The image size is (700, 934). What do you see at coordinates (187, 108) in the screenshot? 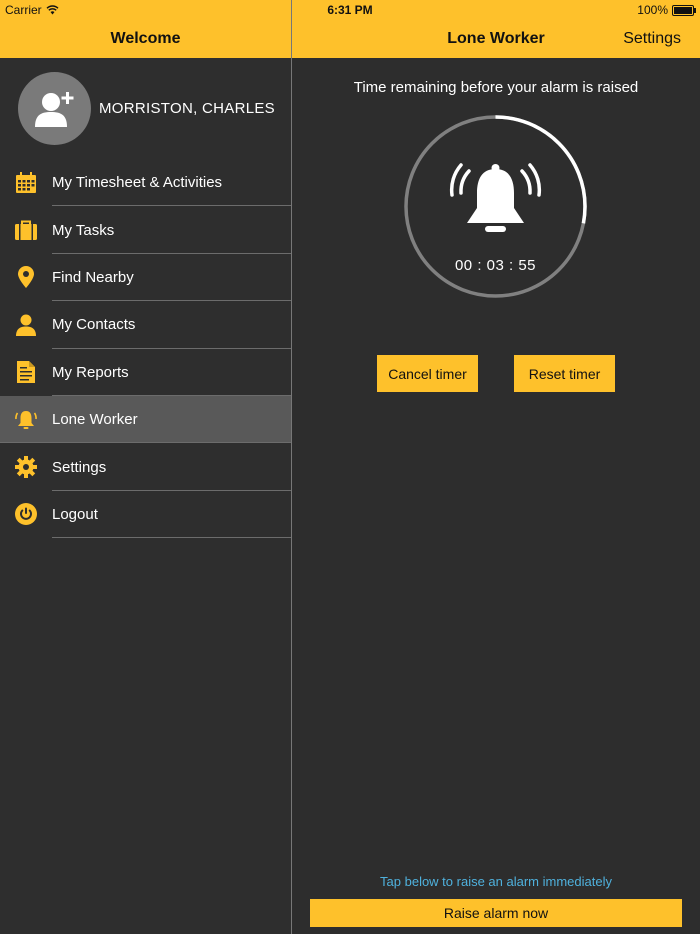
I see `user-name: MORRISTON, CHARLES` at bounding box center [187, 108].